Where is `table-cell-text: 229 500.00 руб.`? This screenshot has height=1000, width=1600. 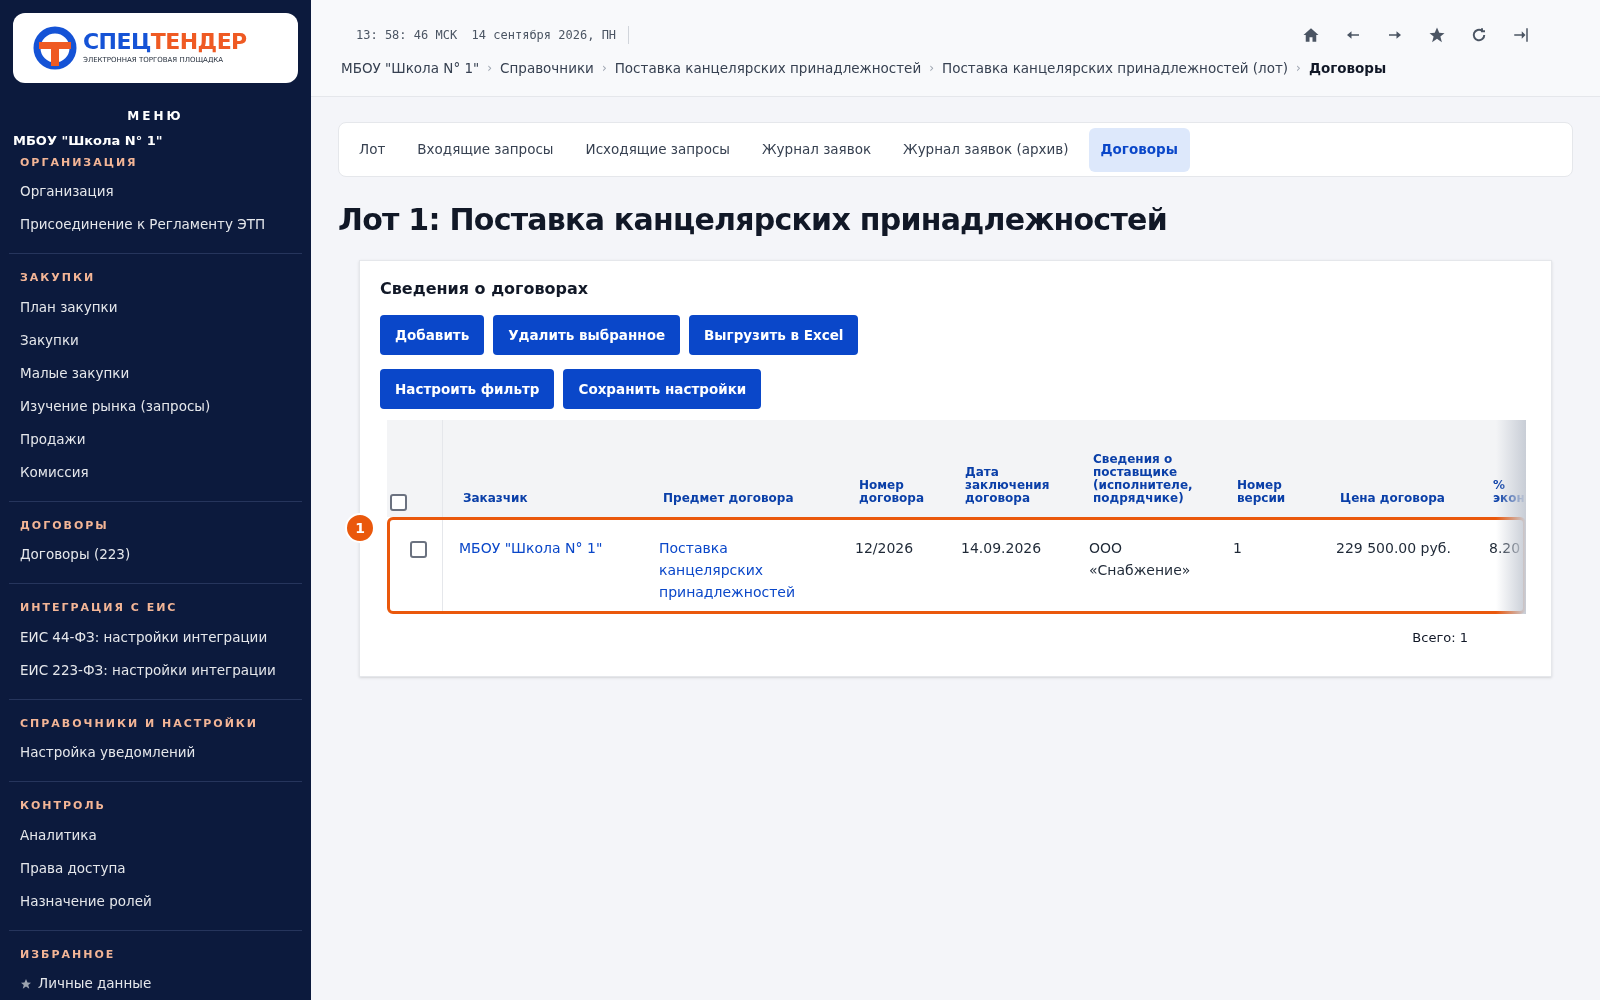 table-cell-text: 229 500.00 руб. is located at coordinates (1394, 548).